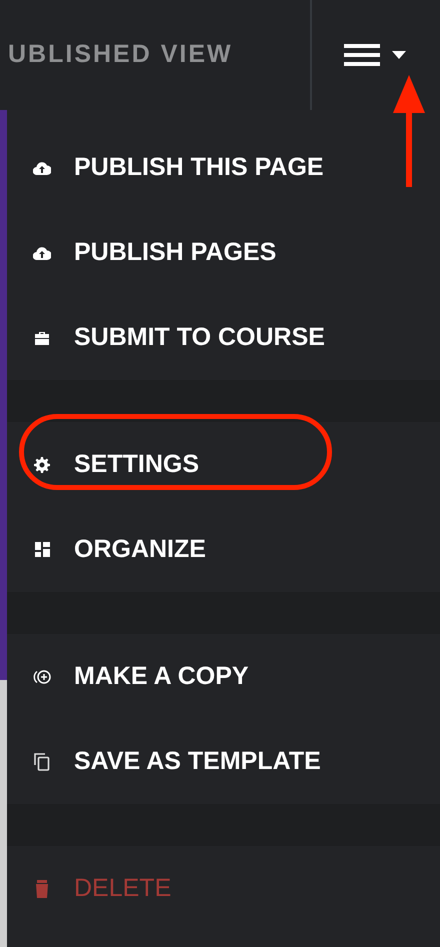 This screenshot has height=947, width=440. What do you see at coordinates (42, 889) in the screenshot?
I see `trash-icon` at bounding box center [42, 889].